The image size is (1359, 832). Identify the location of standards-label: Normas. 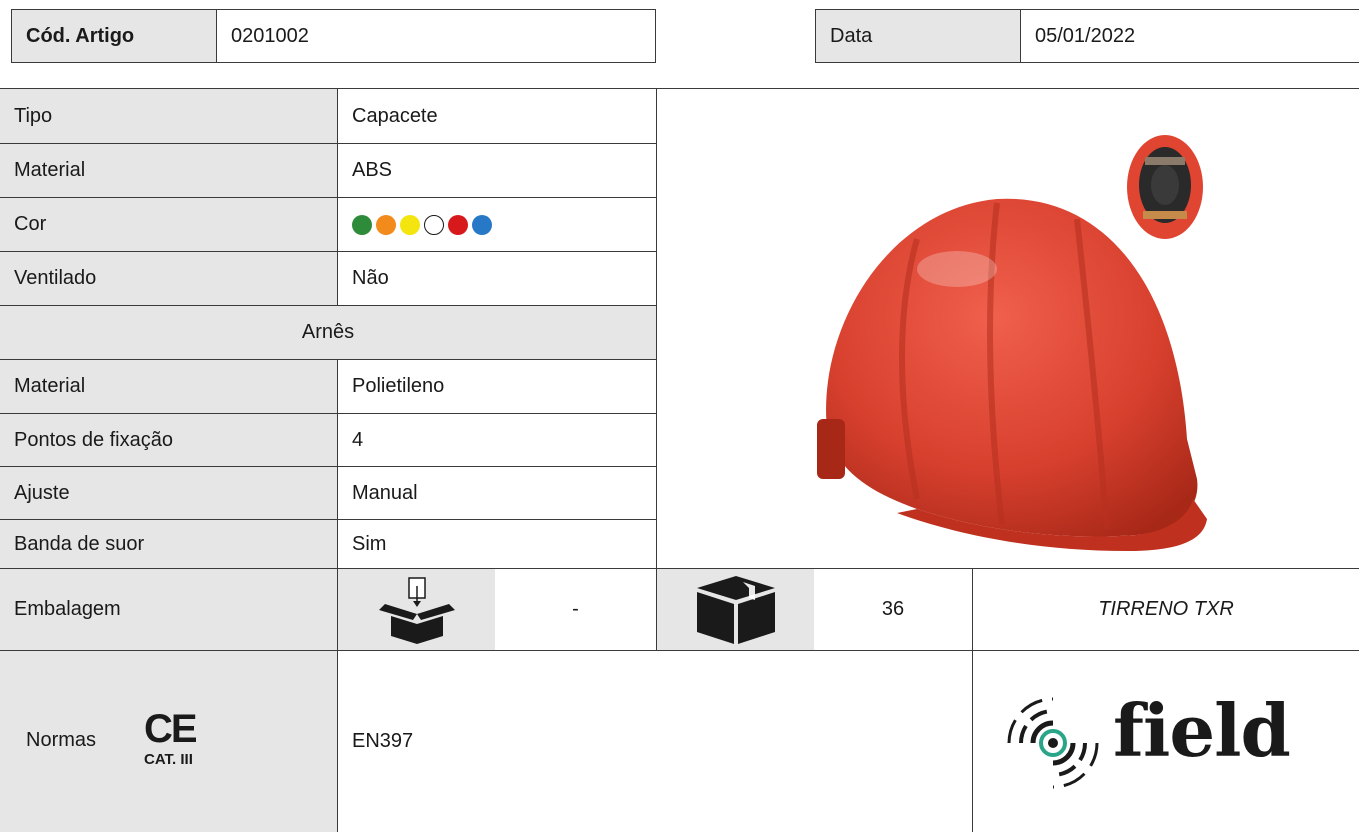
(61, 740).